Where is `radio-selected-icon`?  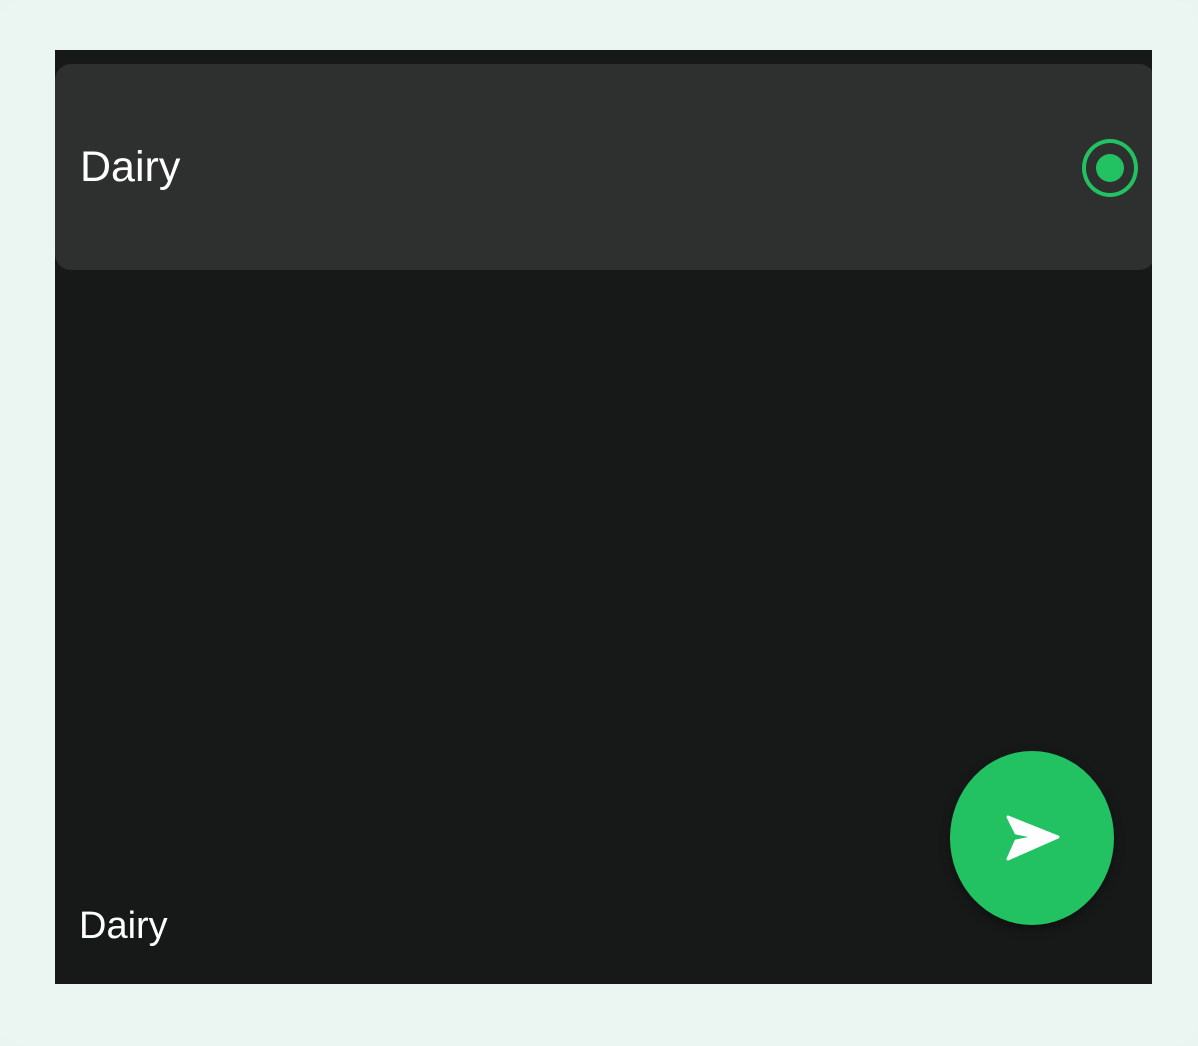 radio-selected-icon is located at coordinates (1110, 168).